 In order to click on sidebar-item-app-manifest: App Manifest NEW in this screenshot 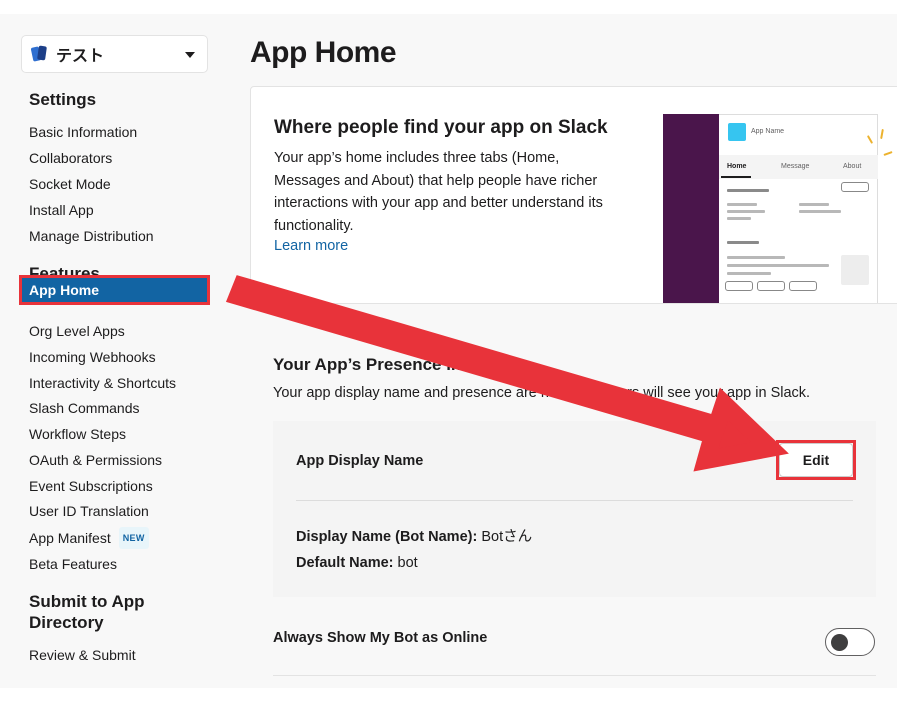, I will do `click(89, 538)`.